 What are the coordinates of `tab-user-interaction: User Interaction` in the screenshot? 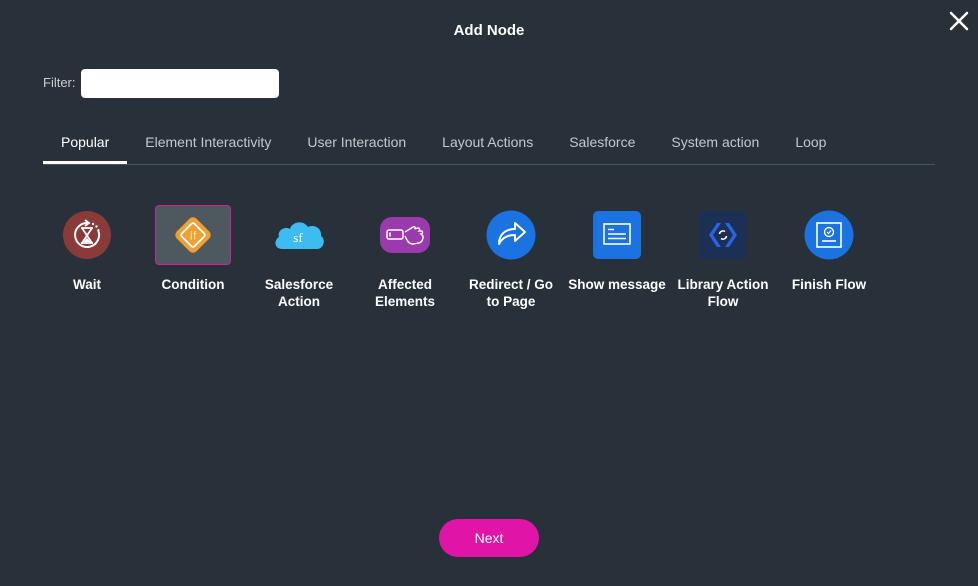 It's located at (356, 144).